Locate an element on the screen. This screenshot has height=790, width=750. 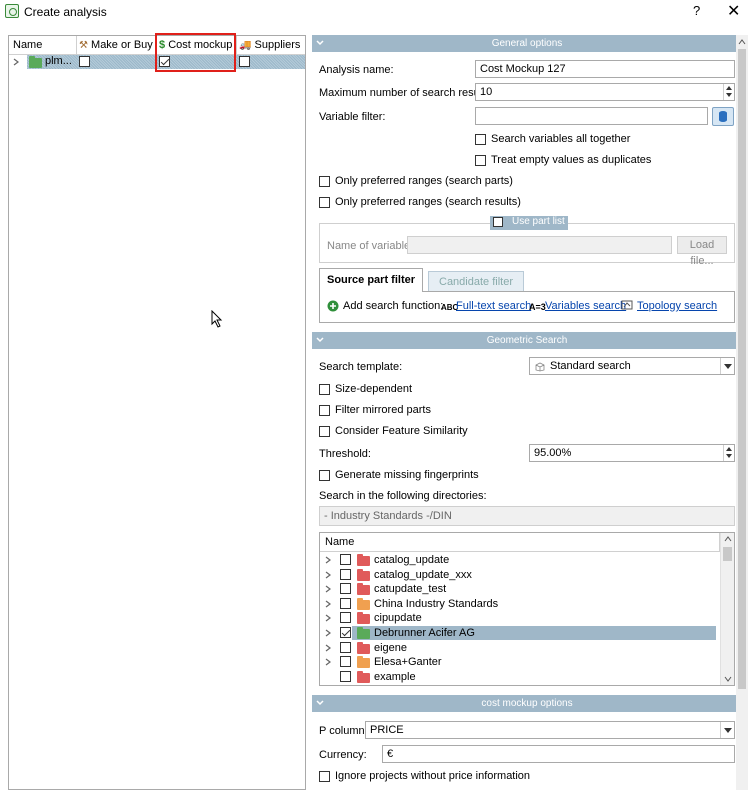
highlight-box is located at coordinates (195, 52).